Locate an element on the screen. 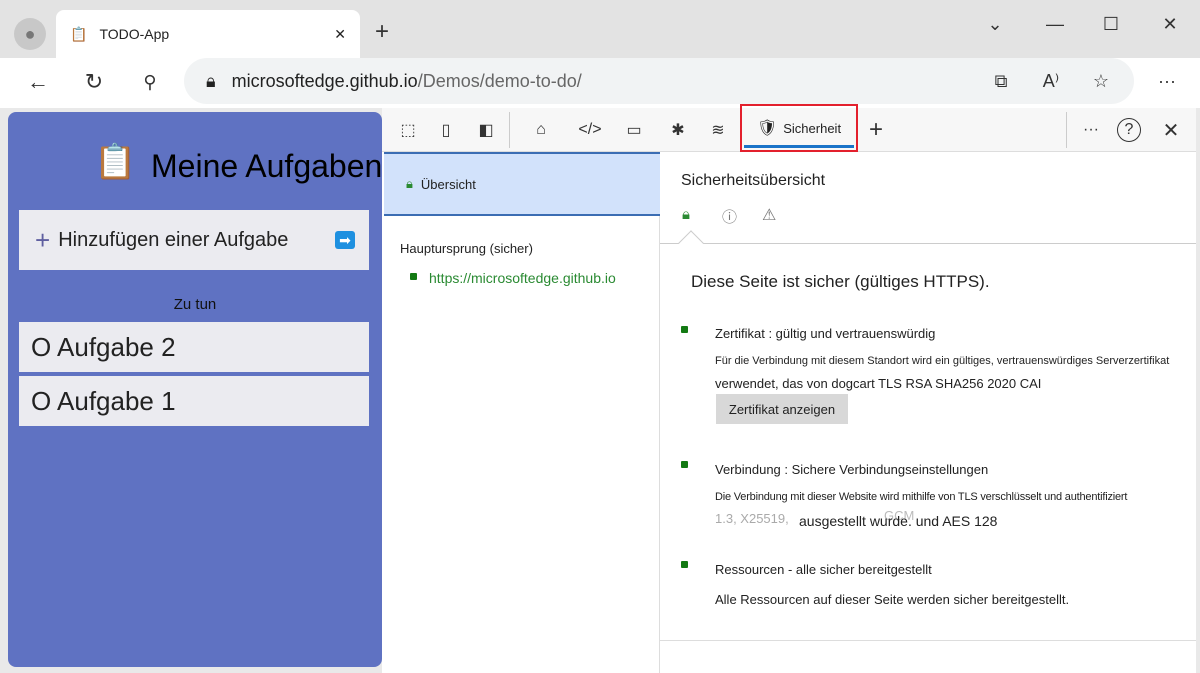 Image resolution: width=1200 pixels, height=673 pixels. task-item: O Aufgabe 2 is located at coordinates (194, 347).